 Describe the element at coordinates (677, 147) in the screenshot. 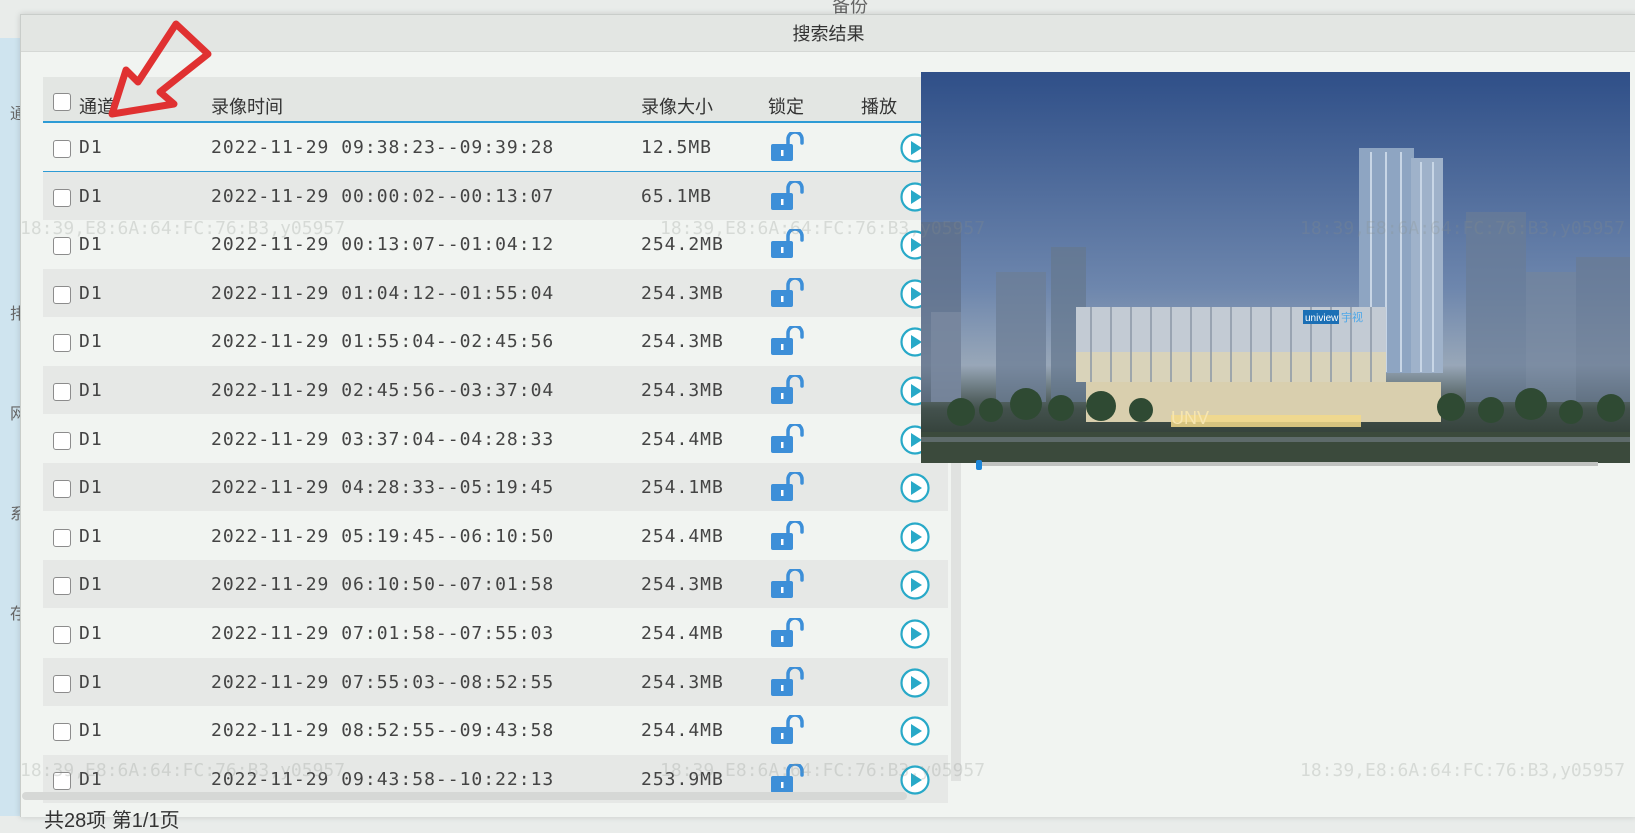

I see `row-record-size: 12.5MB` at that location.